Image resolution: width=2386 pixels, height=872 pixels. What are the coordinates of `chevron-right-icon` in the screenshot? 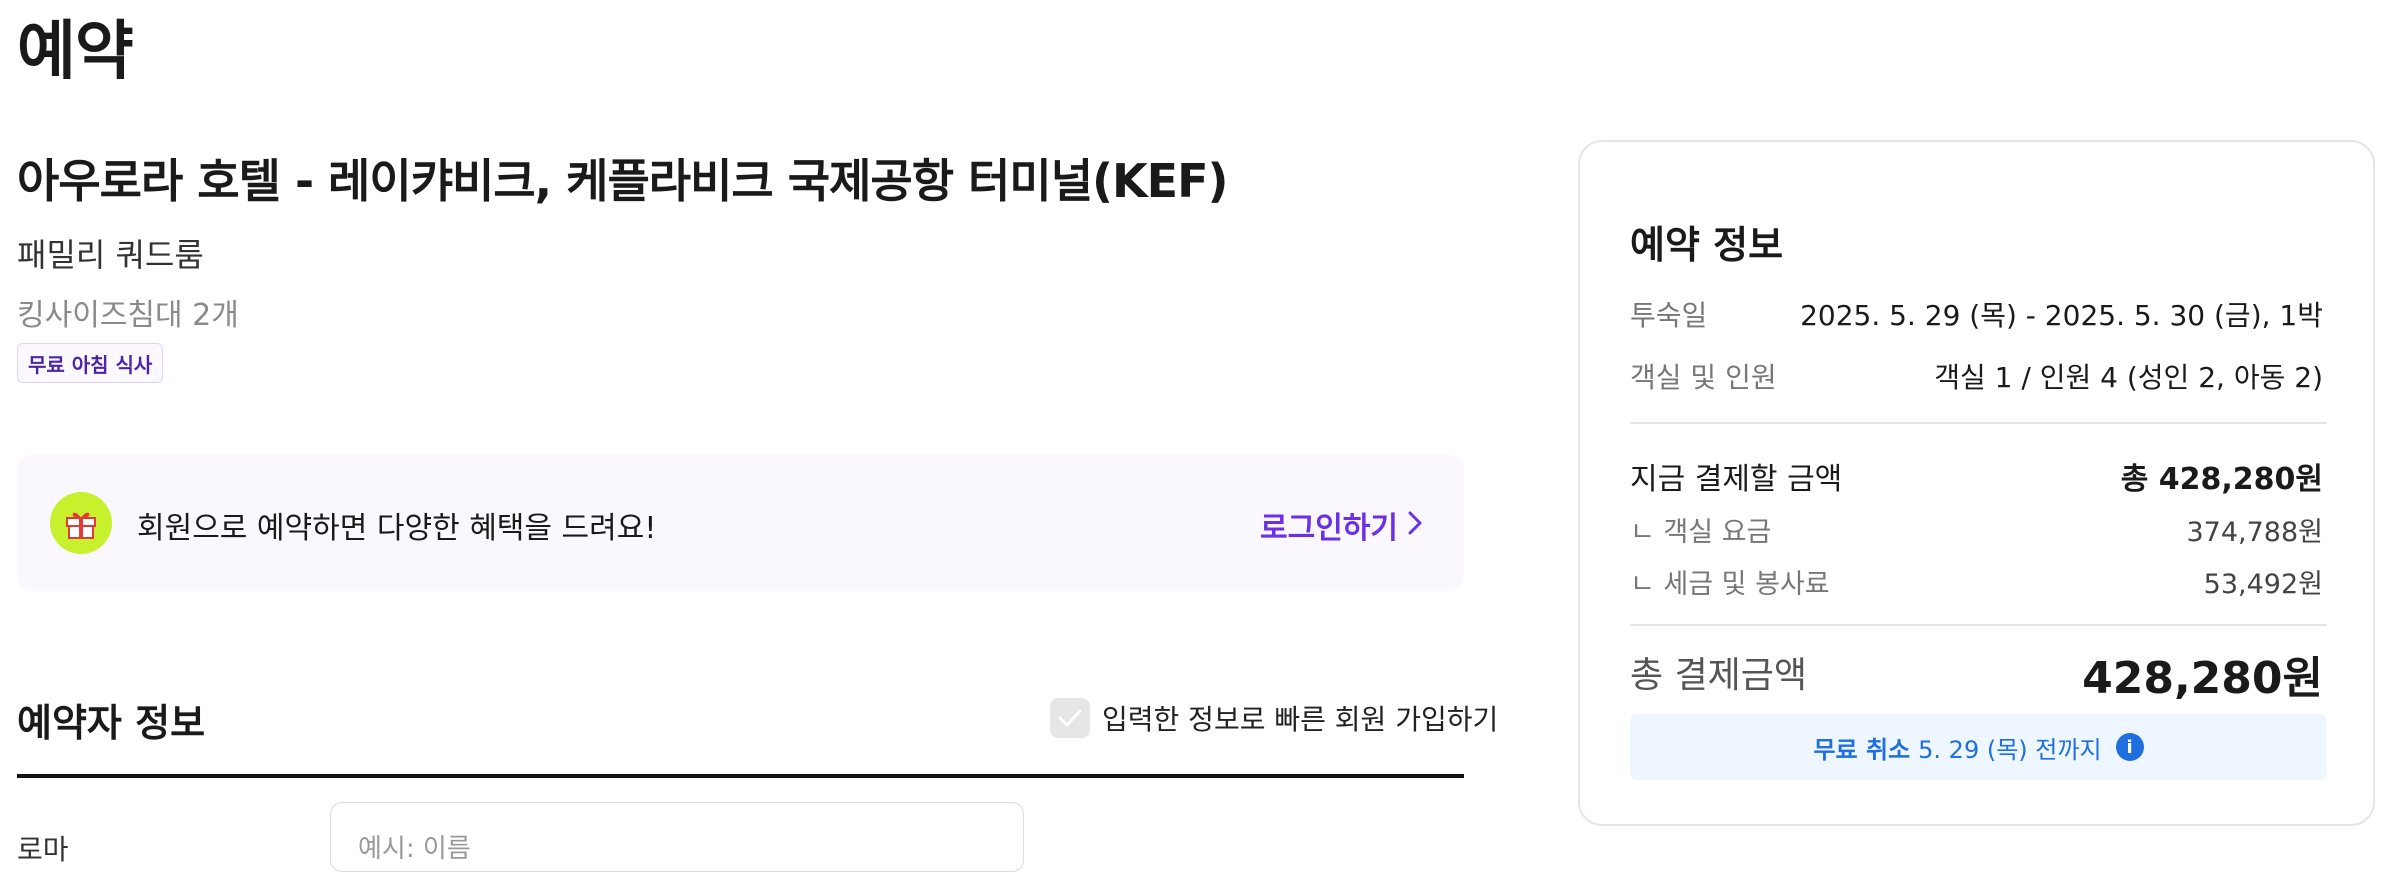 It's located at (1415, 525).